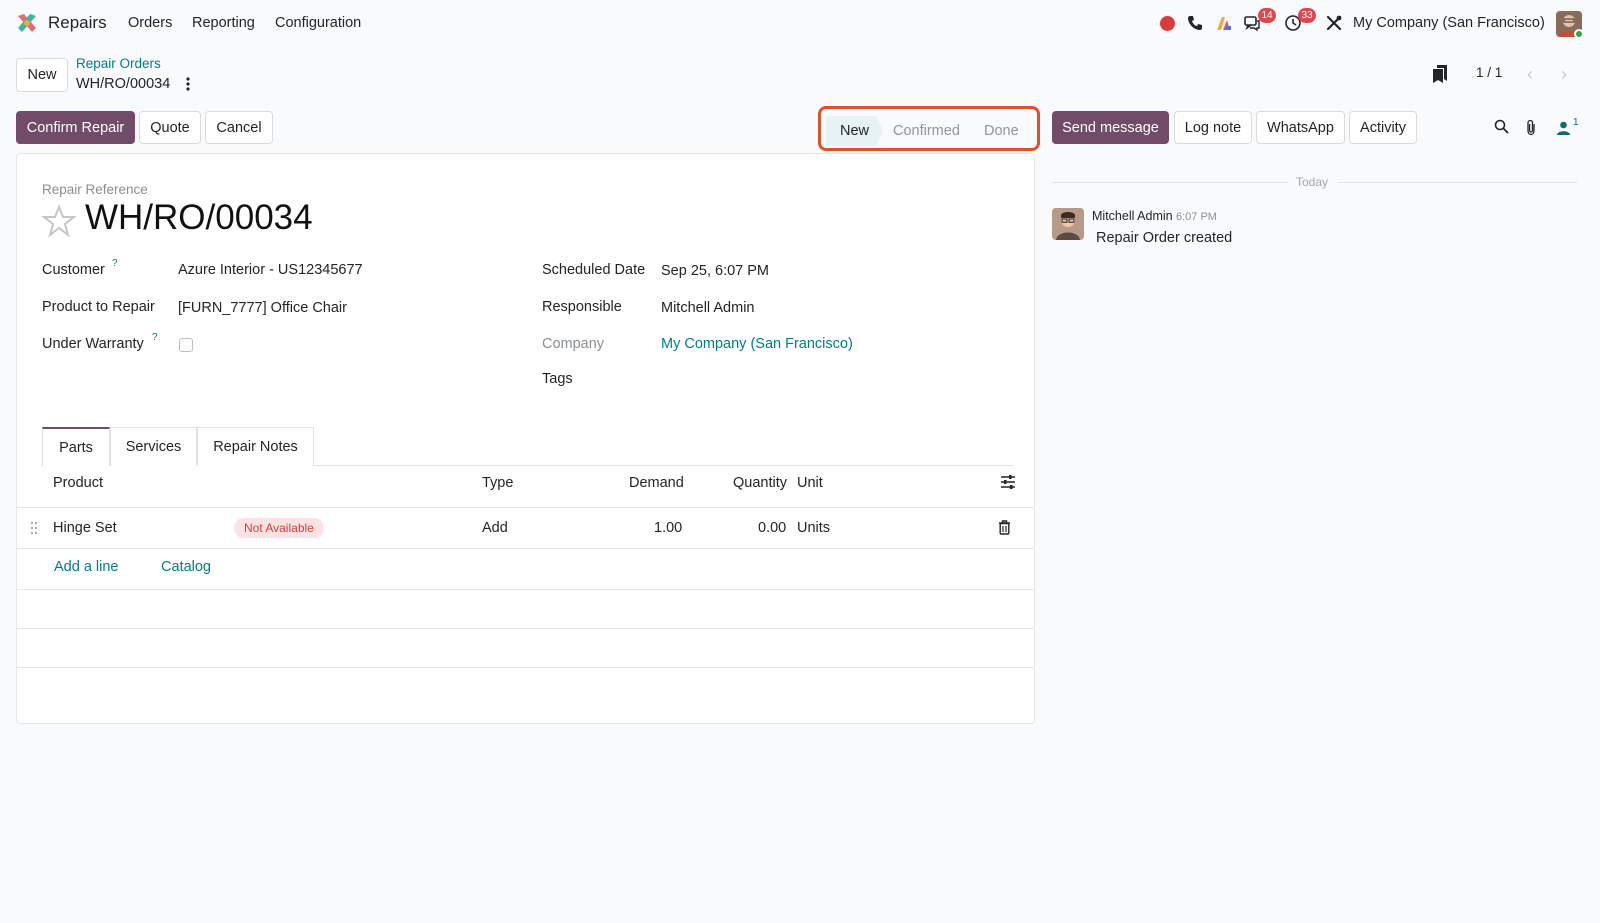 The image size is (1600, 923). What do you see at coordinates (59, 221) in the screenshot?
I see `star-icon` at bounding box center [59, 221].